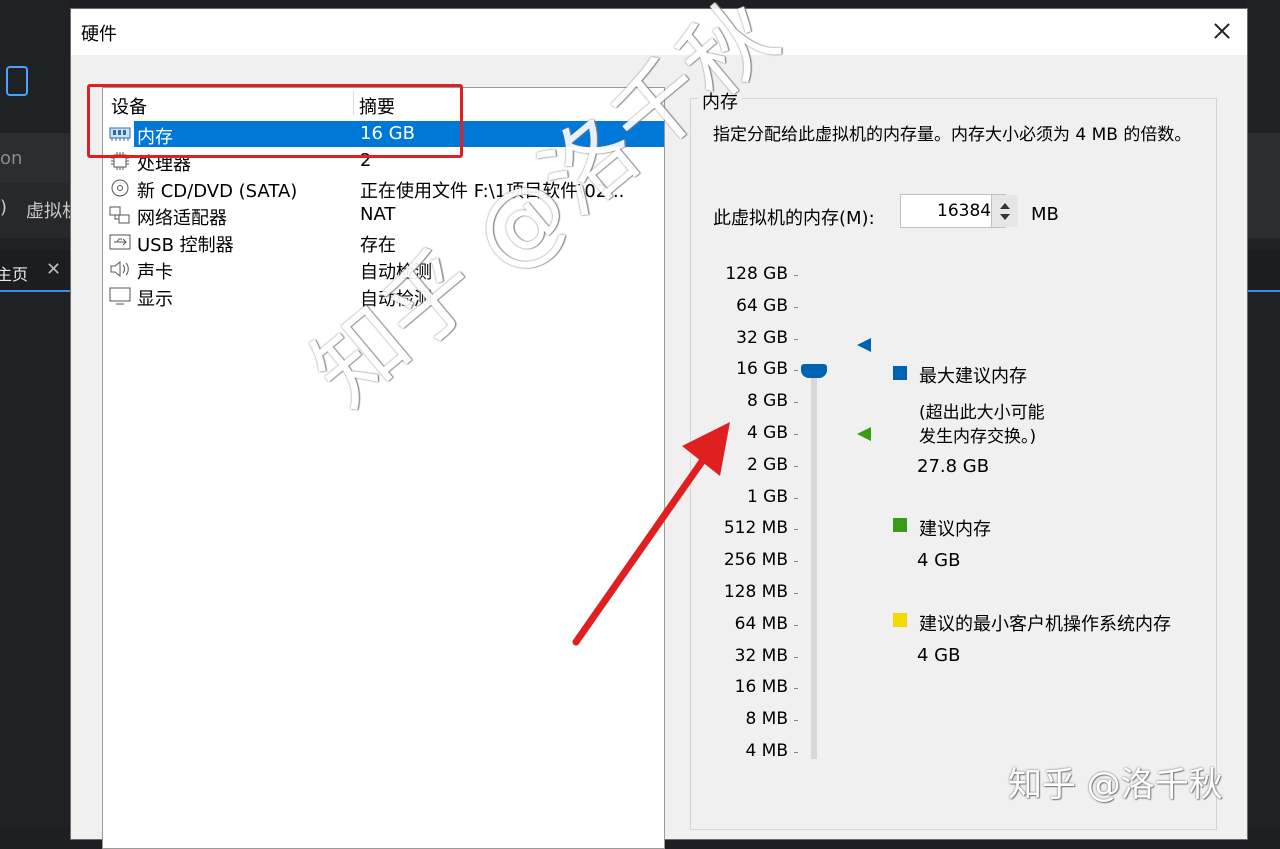 This screenshot has height=849, width=1280. I want to click on scale-label: 128 GB, so click(756, 274).